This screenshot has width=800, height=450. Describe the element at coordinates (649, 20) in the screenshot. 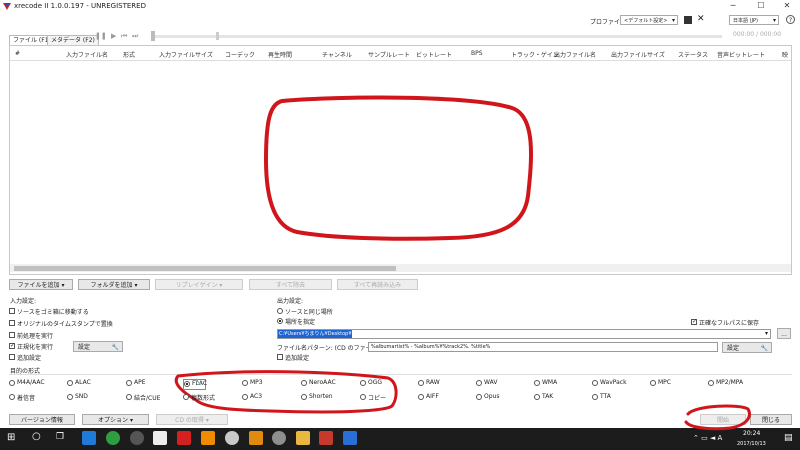

I see `profile-dropdown: <デフォルト設定> ▾` at that location.